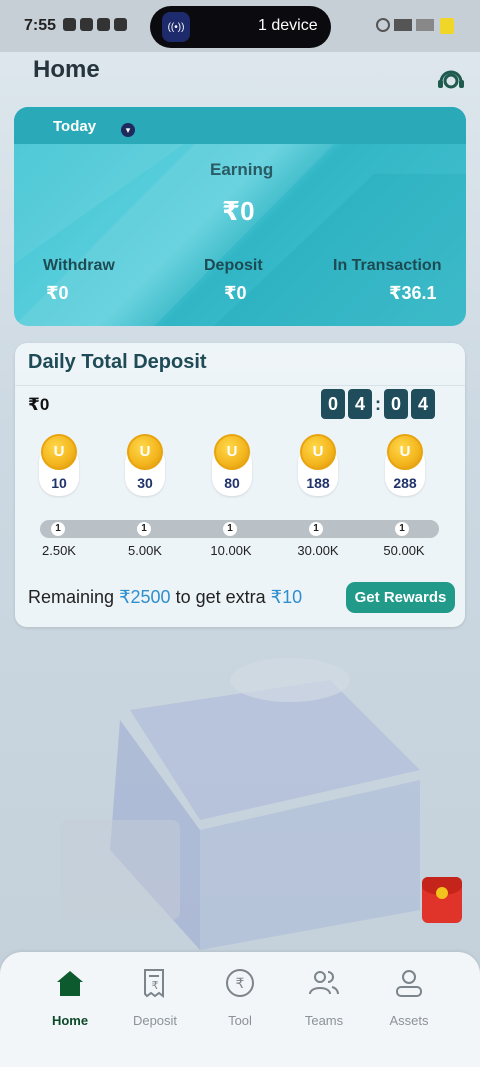 The height and width of the screenshot is (1067, 480). What do you see at coordinates (59, 550) in the screenshot?
I see `milestone-label: 2.50K` at bounding box center [59, 550].